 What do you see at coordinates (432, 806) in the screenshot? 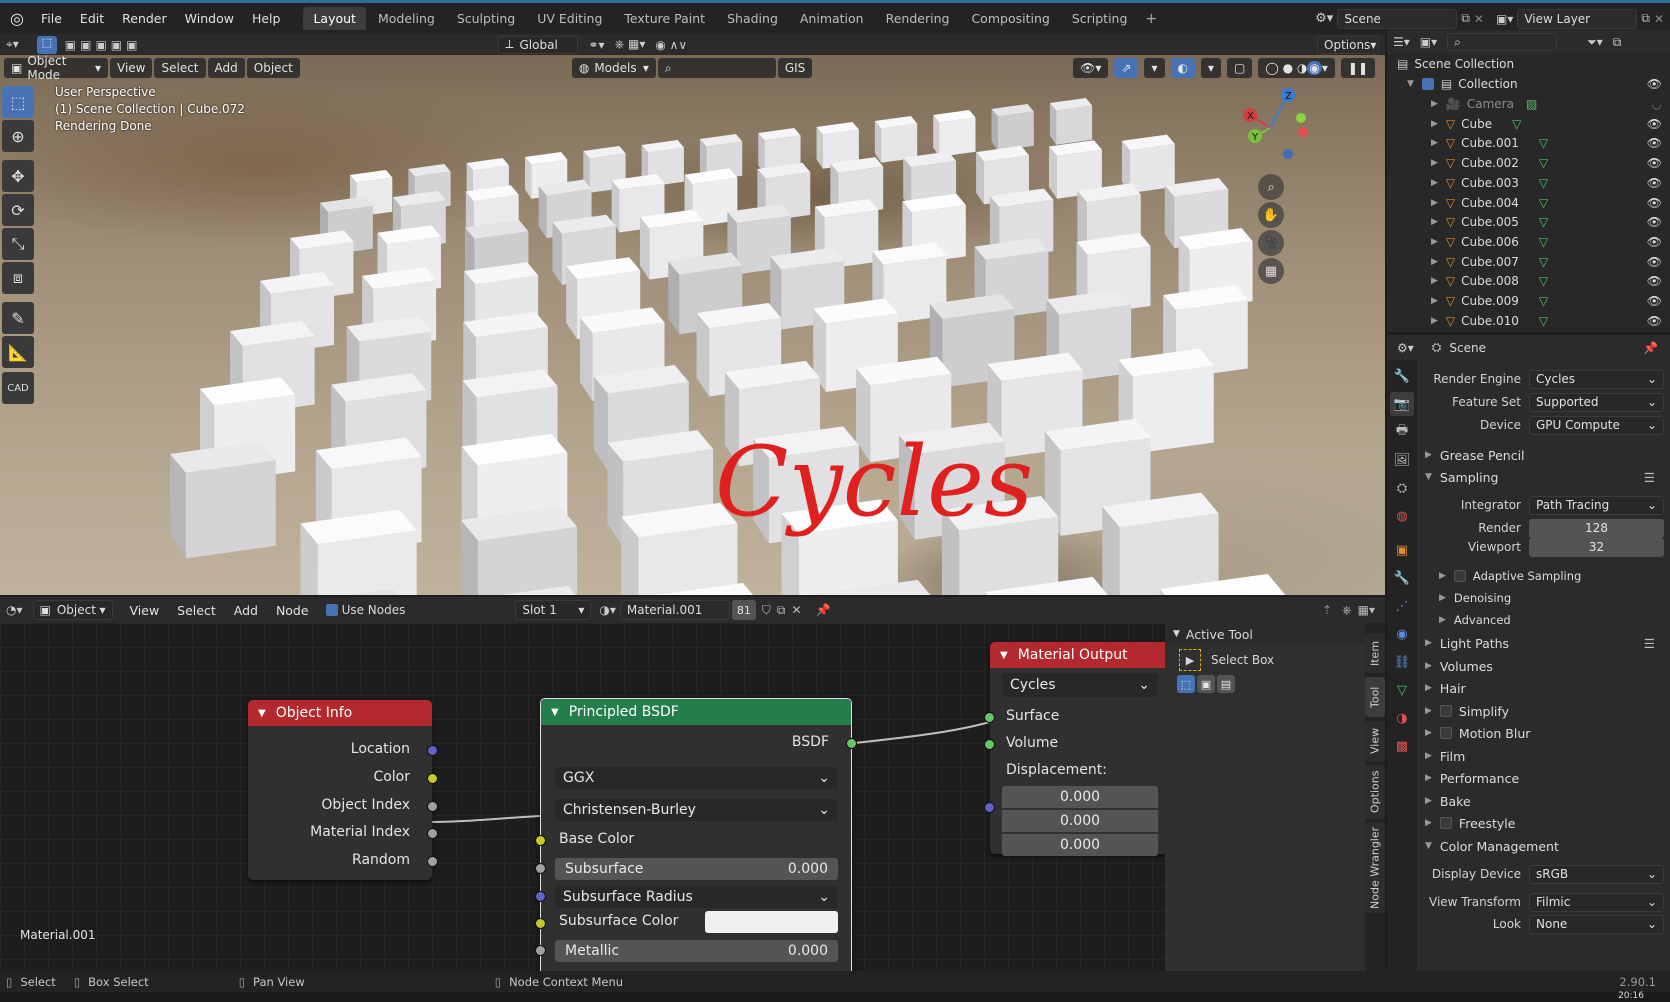
I see `object-index-socket` at bounding box center [432, 806].